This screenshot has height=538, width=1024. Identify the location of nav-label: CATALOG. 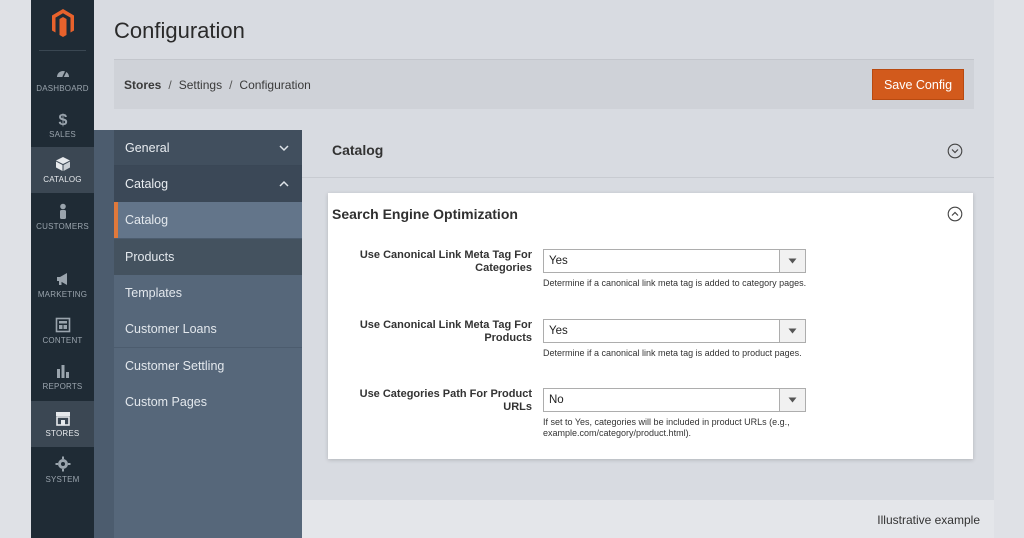
(62, 179).